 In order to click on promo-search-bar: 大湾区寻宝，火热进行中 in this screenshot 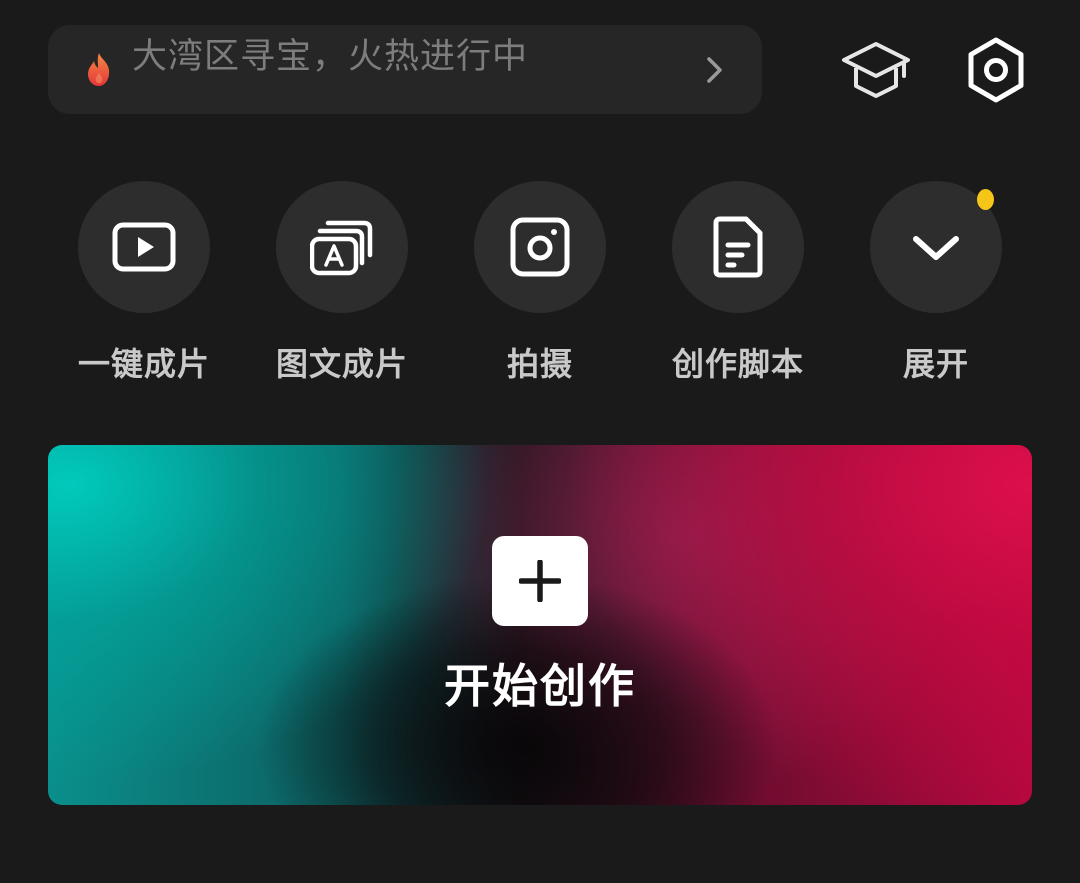, I will do `click(405, 69)`.